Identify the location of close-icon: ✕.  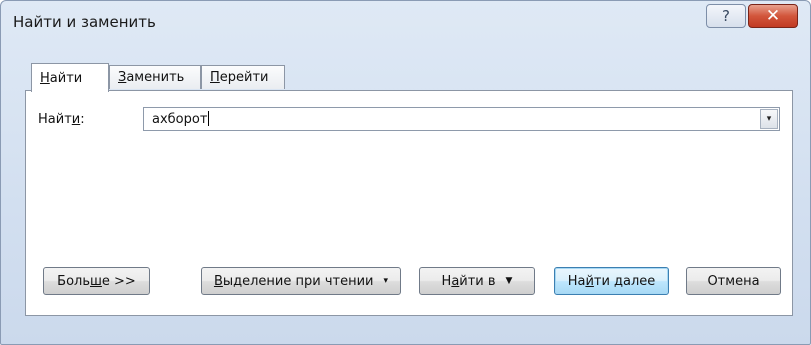
(773, 16).